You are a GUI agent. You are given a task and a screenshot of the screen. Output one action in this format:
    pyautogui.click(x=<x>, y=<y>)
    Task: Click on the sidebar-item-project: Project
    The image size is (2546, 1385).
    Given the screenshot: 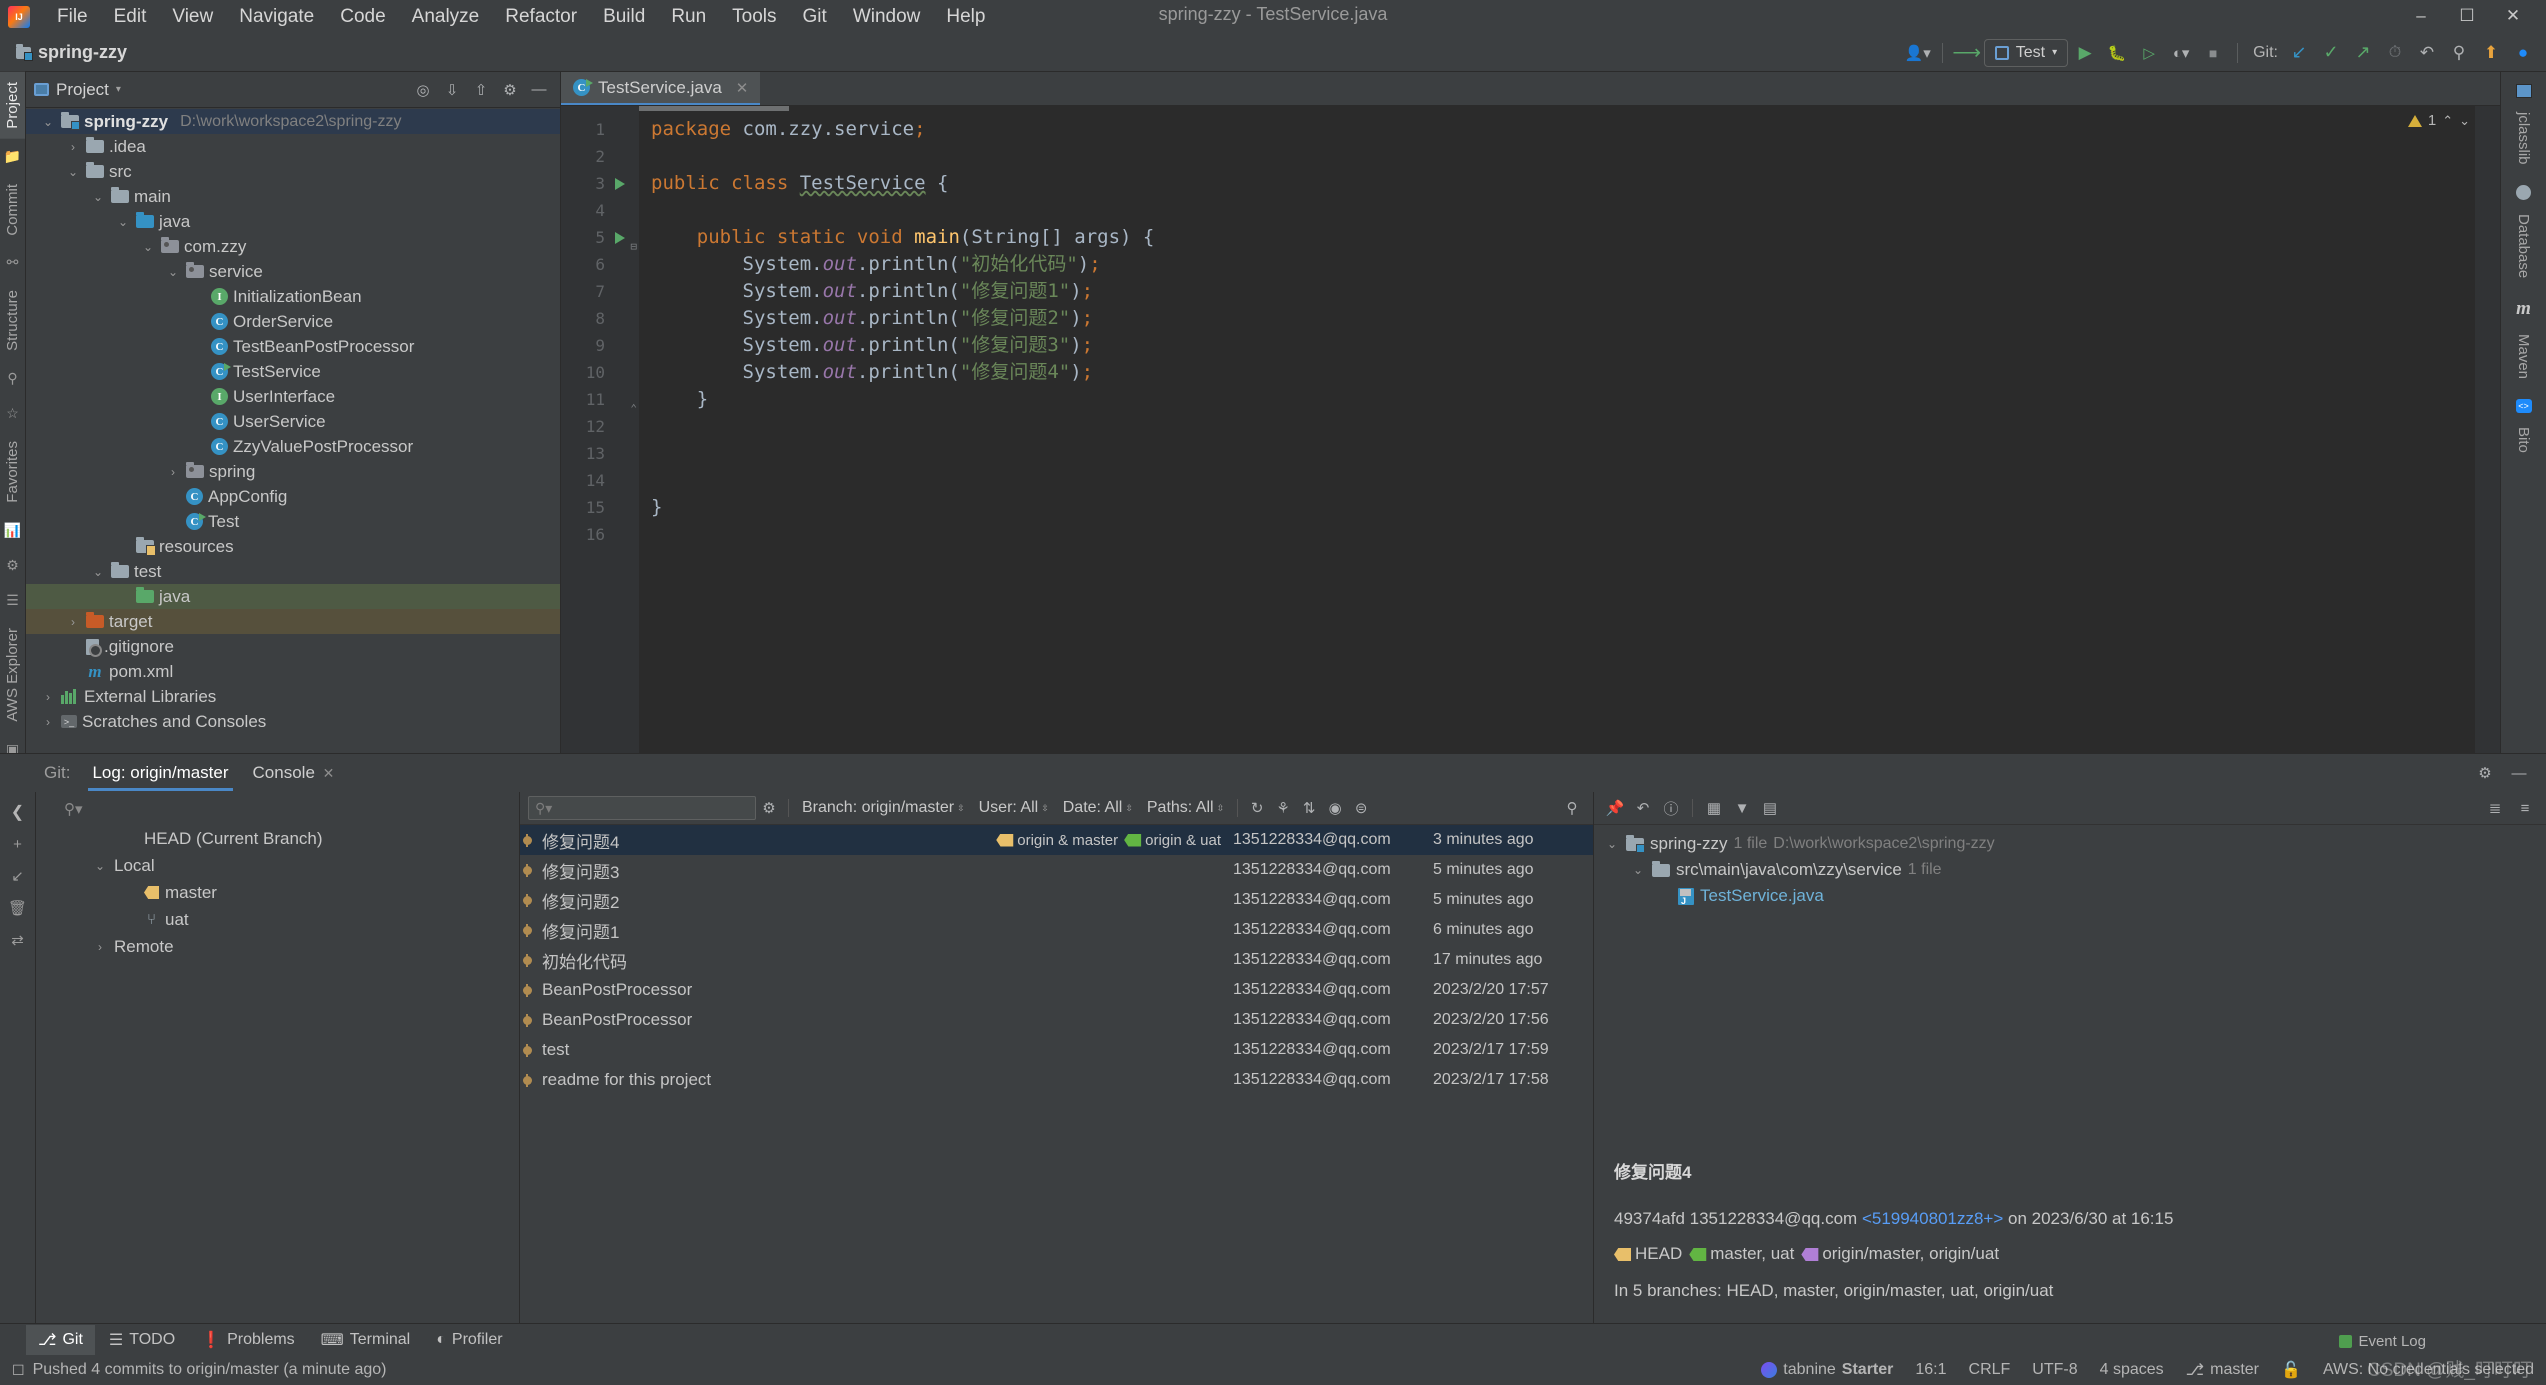 What is the action you would take?
    pyautogui.click(x=12, y=105)
    